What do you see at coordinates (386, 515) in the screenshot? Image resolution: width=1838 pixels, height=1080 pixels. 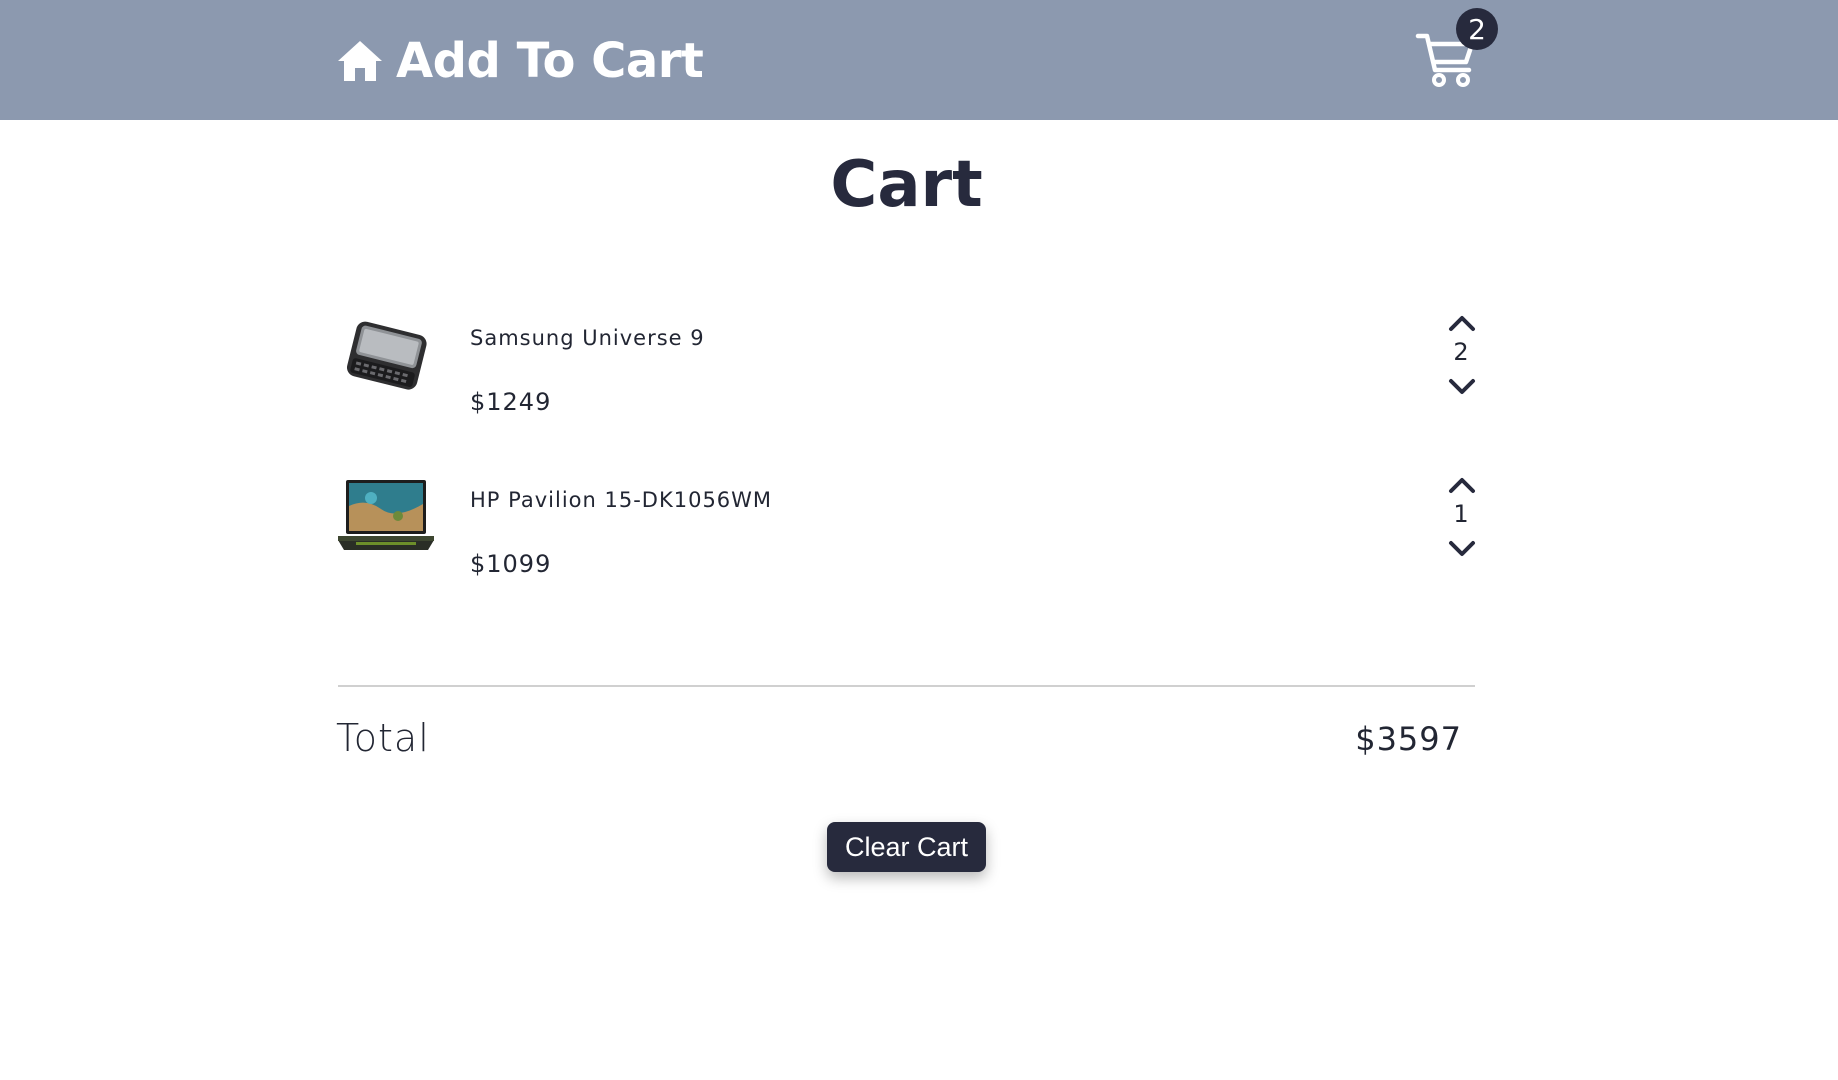 I see `laptop-image` at bounding box center [386, 515].